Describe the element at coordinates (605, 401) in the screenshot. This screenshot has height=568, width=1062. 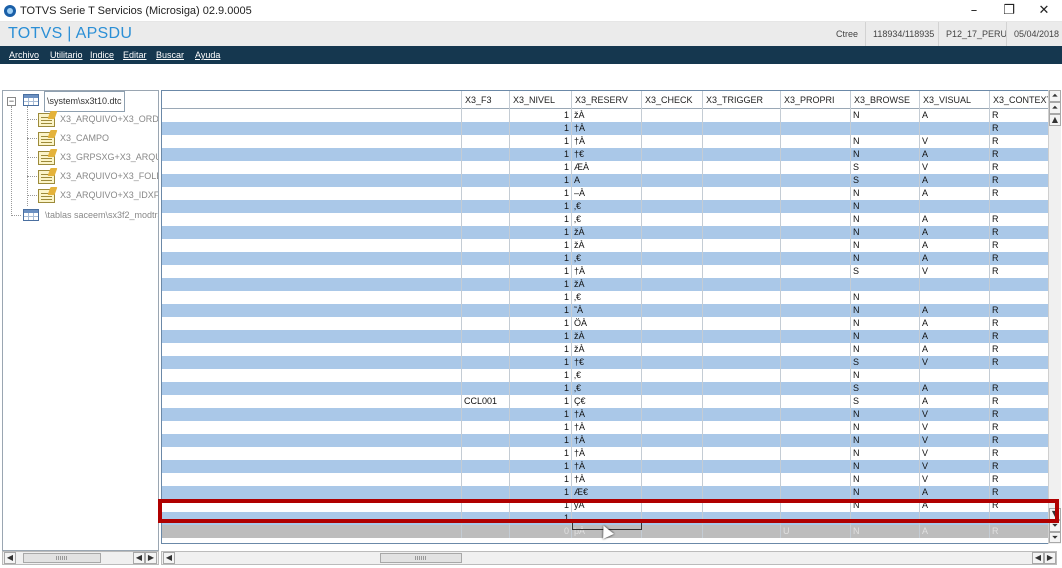
I see `table-row: CCL001 1 Ç€ S A R` at that location.